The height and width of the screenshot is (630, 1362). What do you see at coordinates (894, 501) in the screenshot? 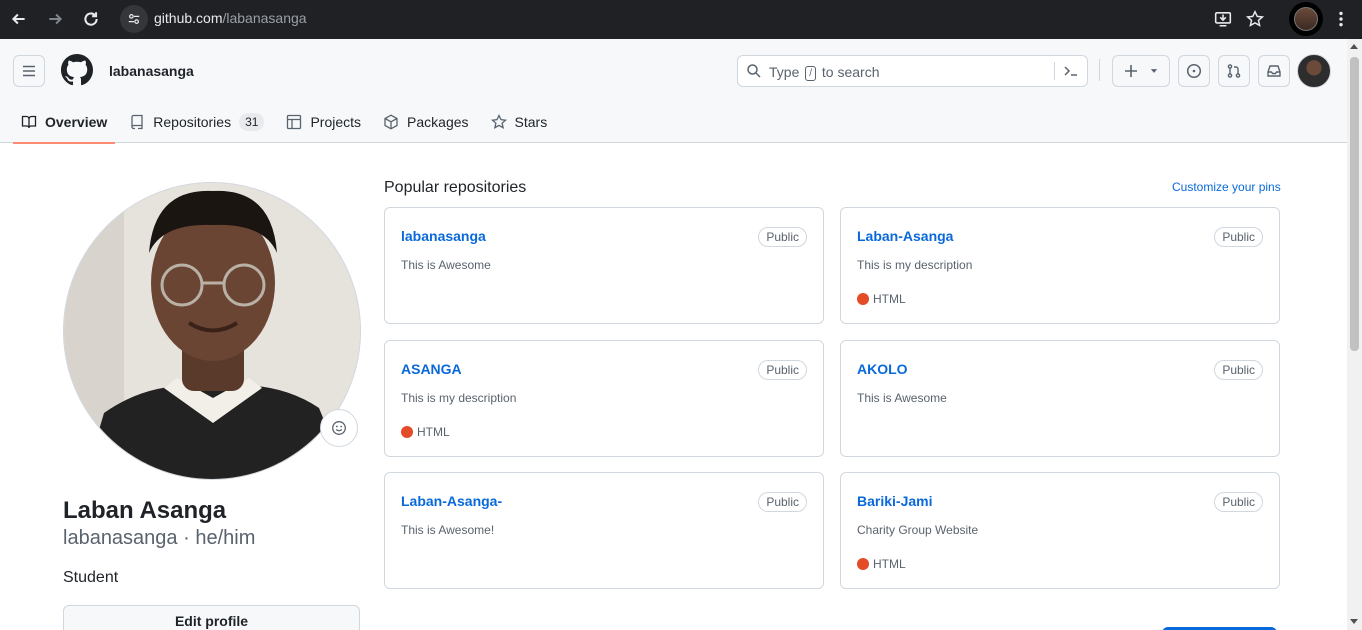
I see `repo-name-link: Bariki-Jami` at bounding box center [894, 501].